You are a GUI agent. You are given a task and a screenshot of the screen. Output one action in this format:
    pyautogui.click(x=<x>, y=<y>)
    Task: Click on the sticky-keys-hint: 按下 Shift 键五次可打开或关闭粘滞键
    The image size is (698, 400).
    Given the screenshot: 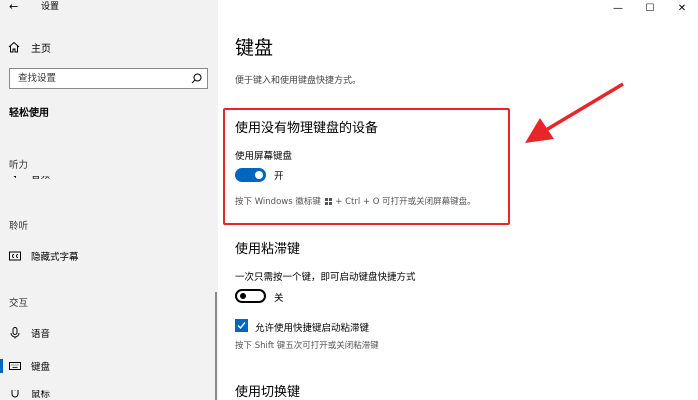 What is the action you would take?
    pyautogui.click(x=307, y=346)
    